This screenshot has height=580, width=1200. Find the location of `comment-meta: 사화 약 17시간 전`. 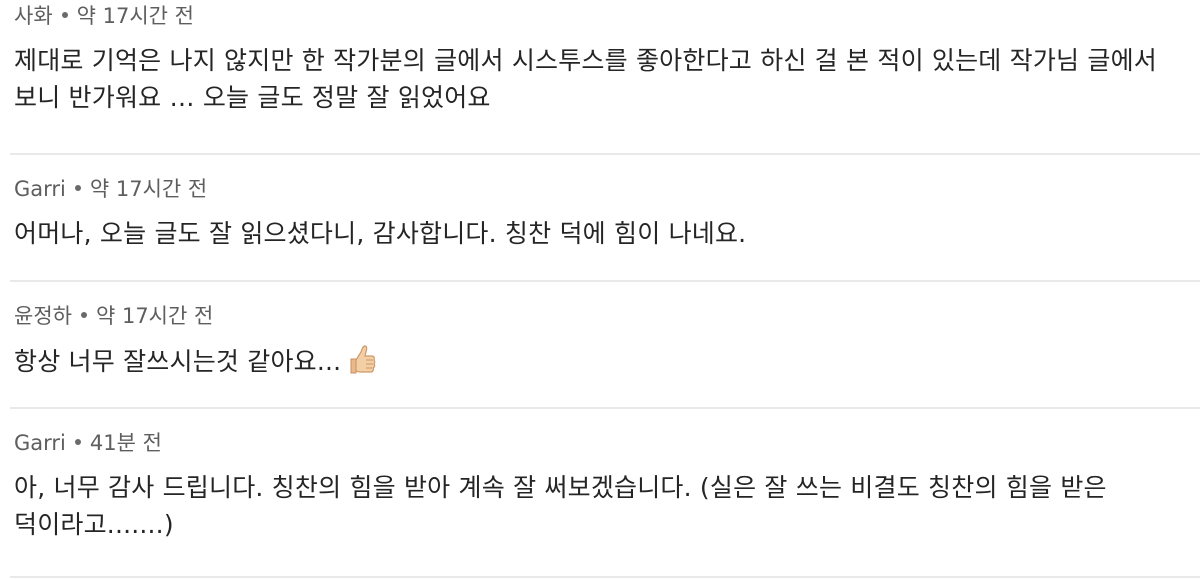

comment-meta: 사화 약 17시간 전 is located at coordinates (603, 16).